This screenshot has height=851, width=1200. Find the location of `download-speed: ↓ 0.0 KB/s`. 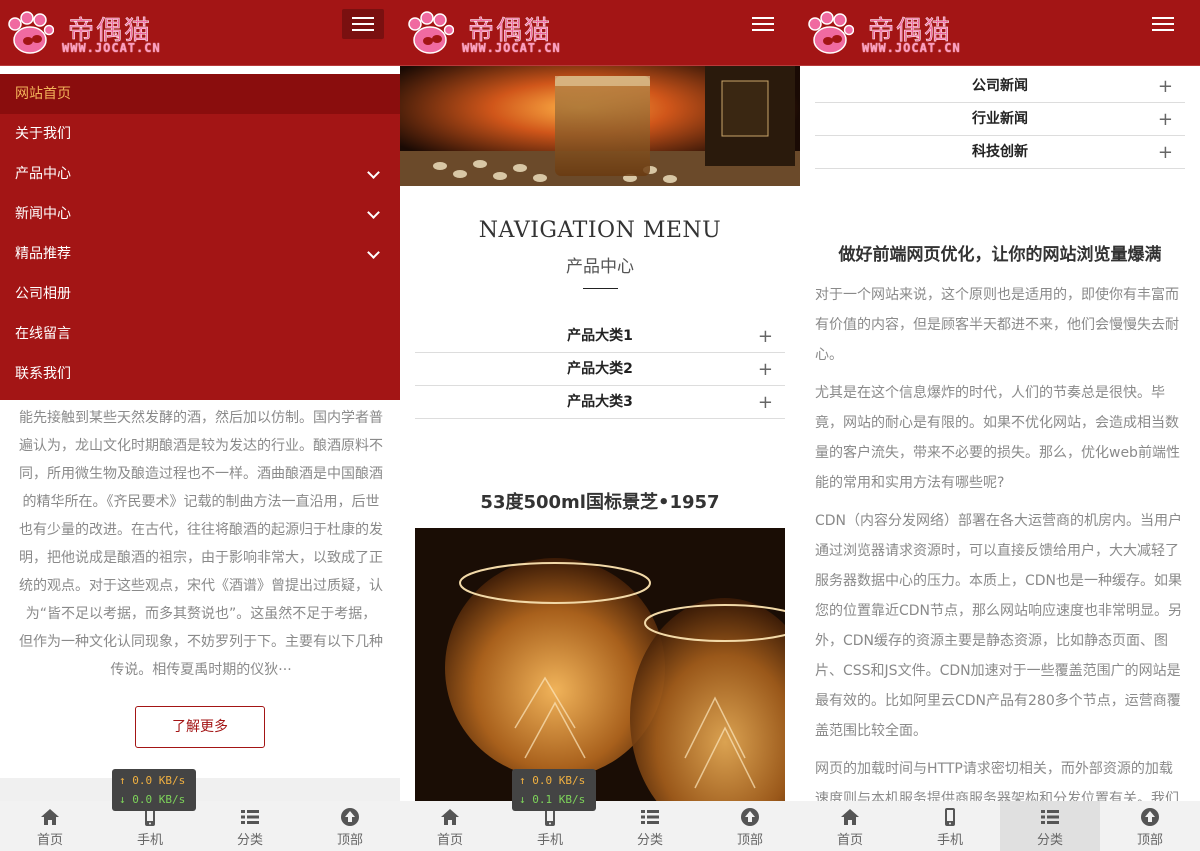

download-speed: ↓ 0.0 KB/s is located at coordinates (152, 799).